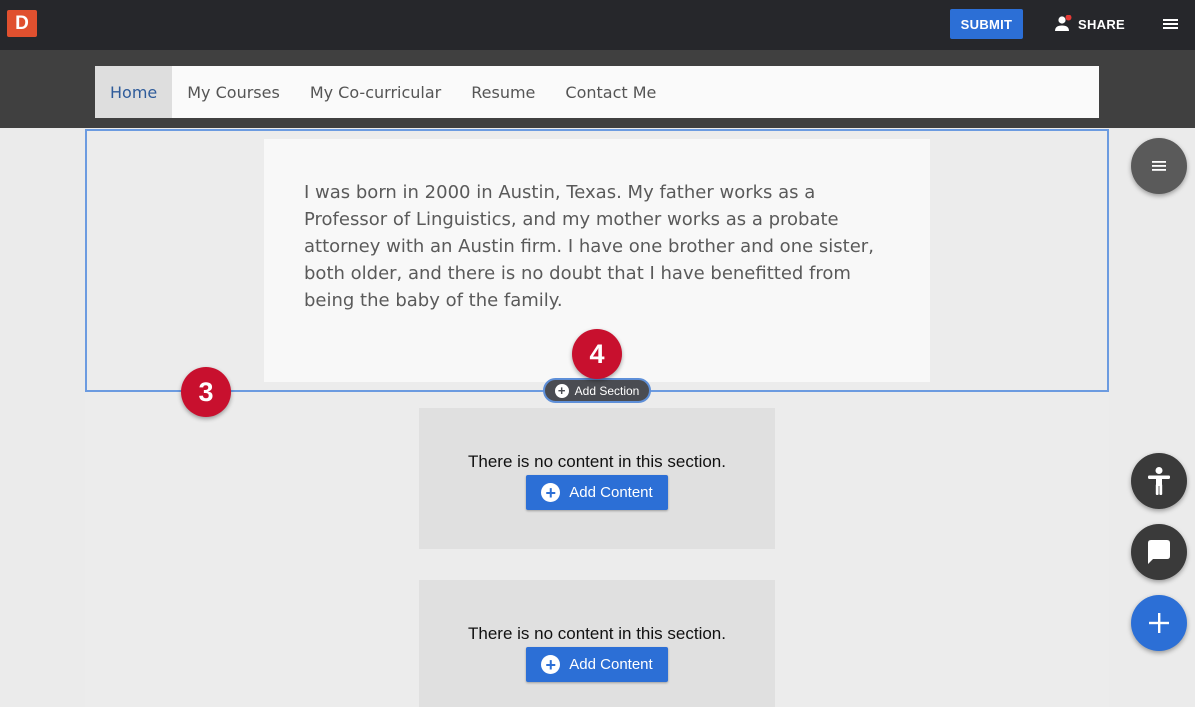 This screenshot has width=1195, height=707. Describe the element at coordinates (206, 392) in the screenshot. I see `annotation-badge-3: 3` at that location.